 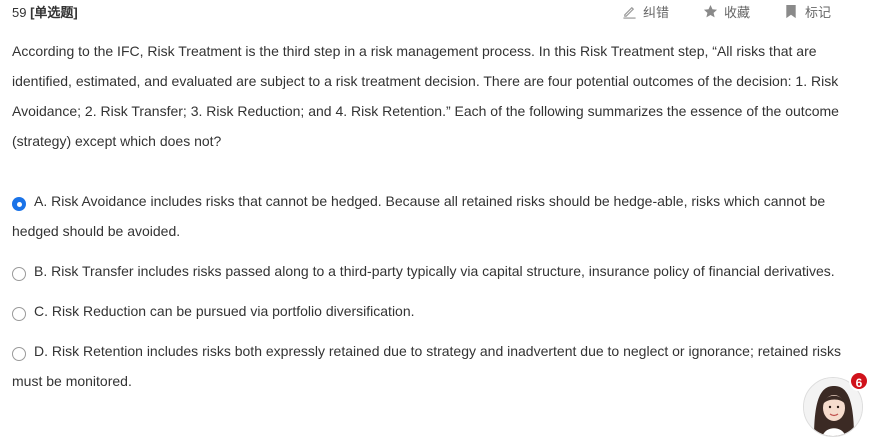 I want to click on mark-label: 标记, so click(x=818, y=12).